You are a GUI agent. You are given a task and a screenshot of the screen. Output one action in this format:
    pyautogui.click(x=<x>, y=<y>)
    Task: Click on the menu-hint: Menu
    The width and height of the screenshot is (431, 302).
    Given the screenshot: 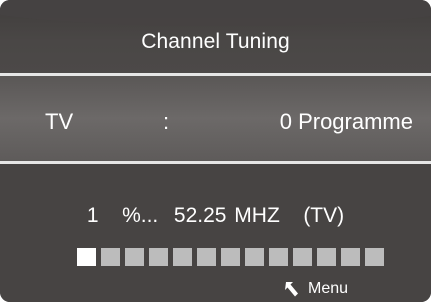 What is the action you would take?
    pyautogui.click(x=316, y=289)
    